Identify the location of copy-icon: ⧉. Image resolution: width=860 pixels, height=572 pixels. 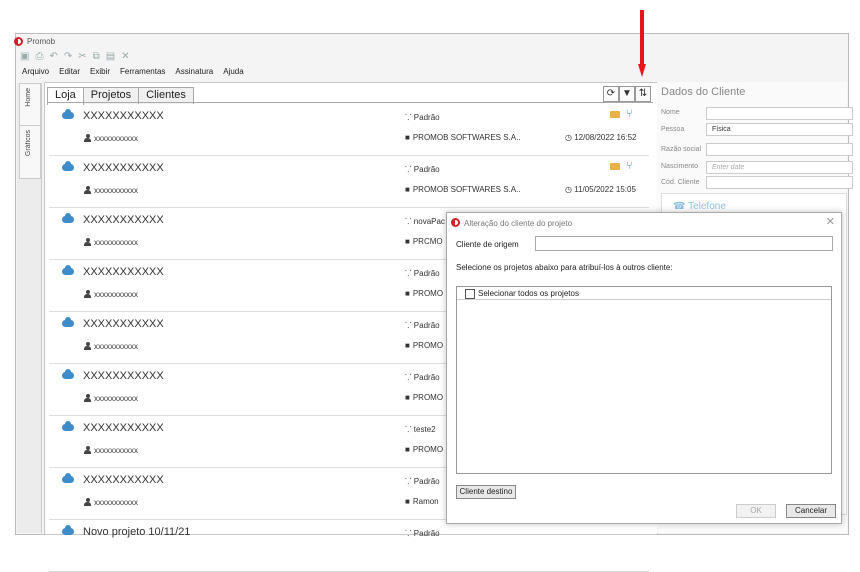
(96, 56).